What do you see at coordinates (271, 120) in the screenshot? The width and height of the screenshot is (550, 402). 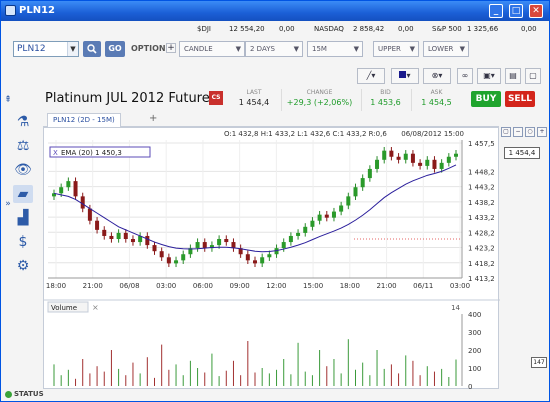 I see `chart-tabs: PLN12 (2D - 15M) +` at bounding box center [271, 120].